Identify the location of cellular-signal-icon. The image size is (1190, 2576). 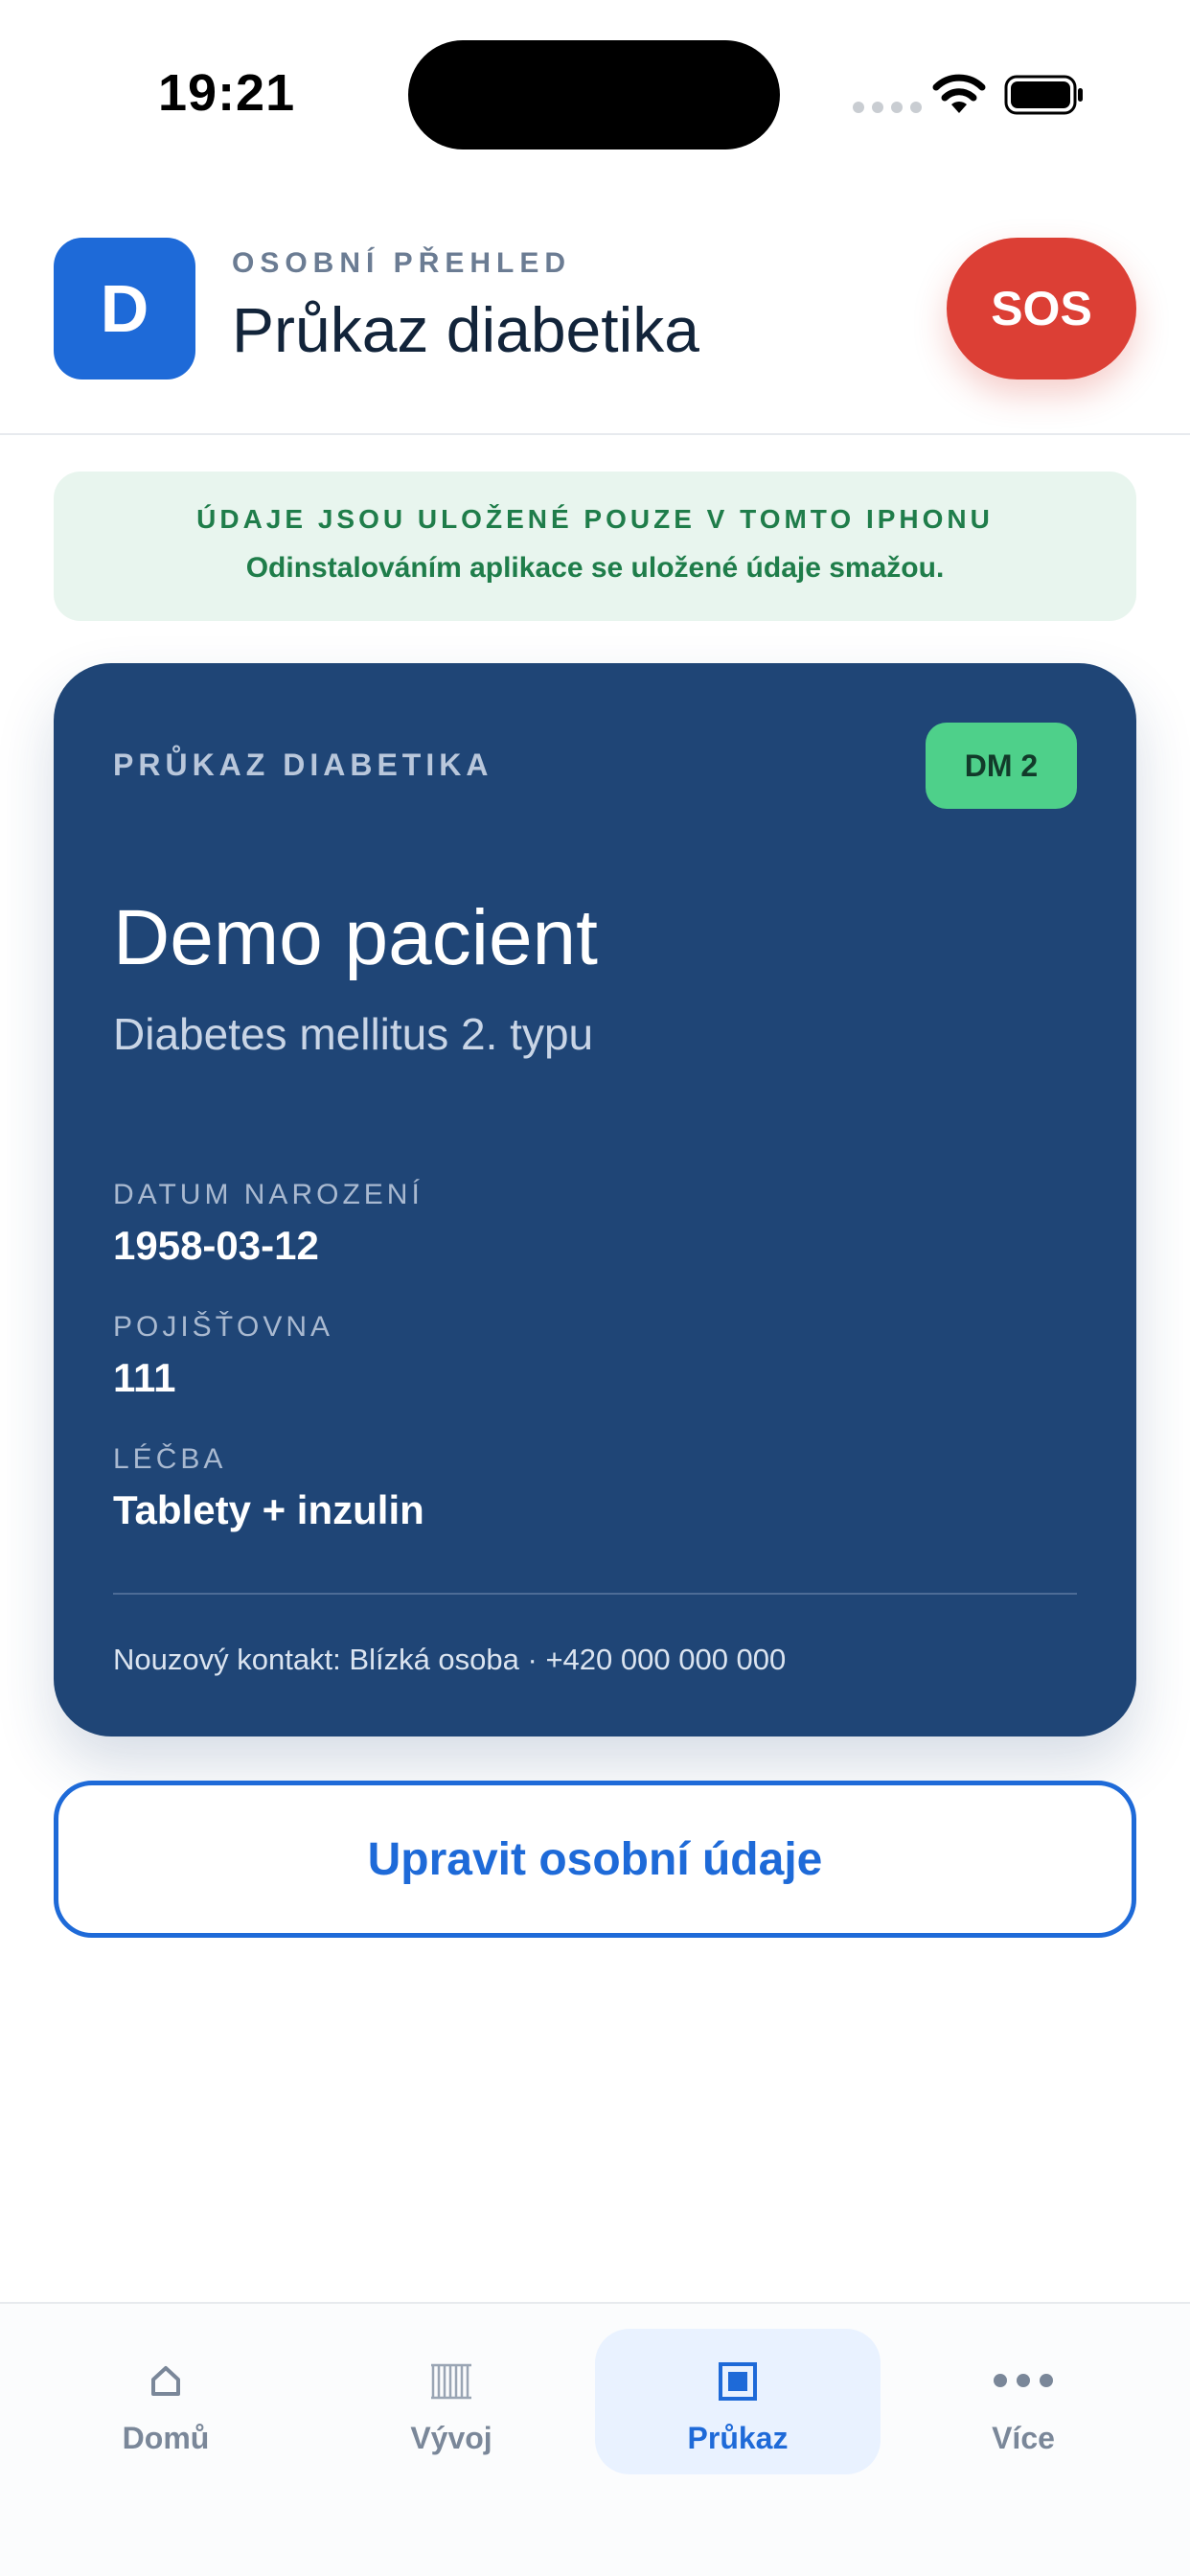
(888, 107).